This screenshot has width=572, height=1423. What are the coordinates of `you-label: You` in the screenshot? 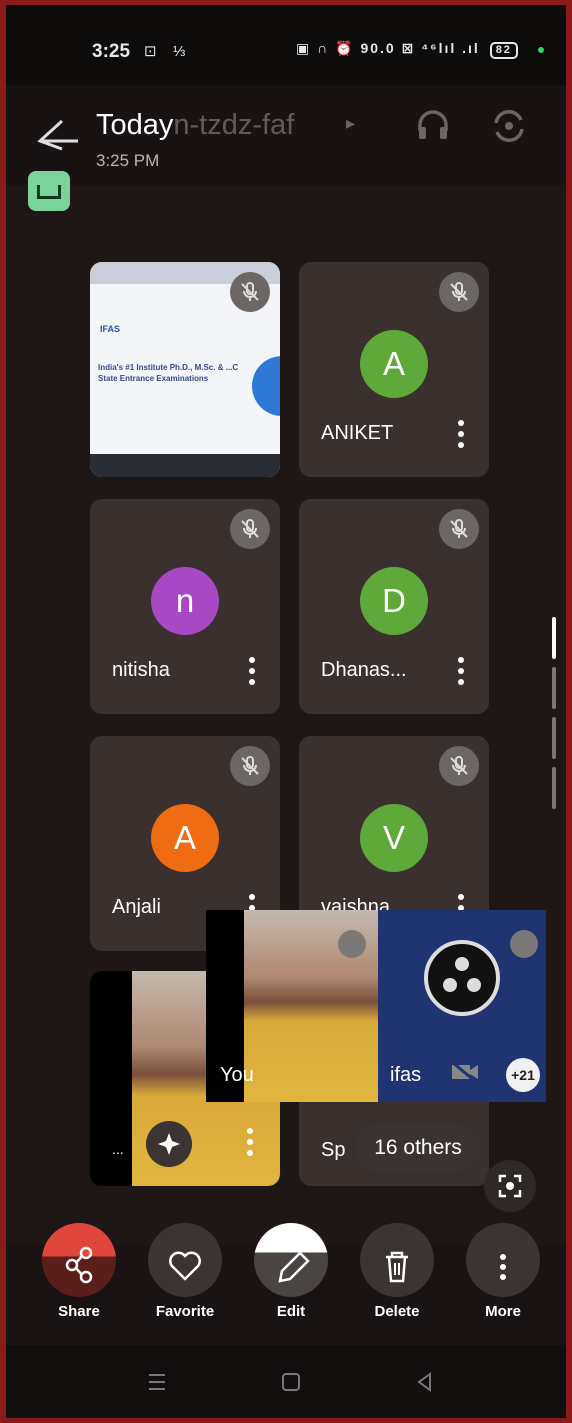 It's located at (237, 1075).